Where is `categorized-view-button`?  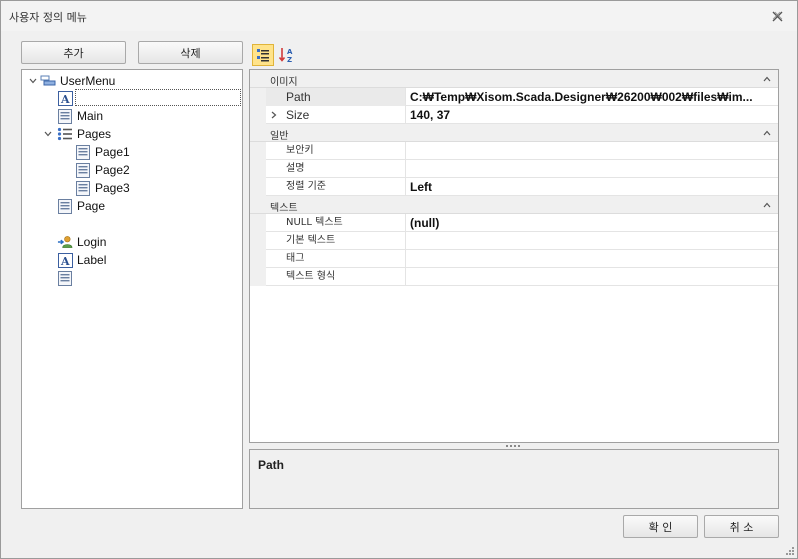
categorized-view-button is located at coordinates (263, 55).